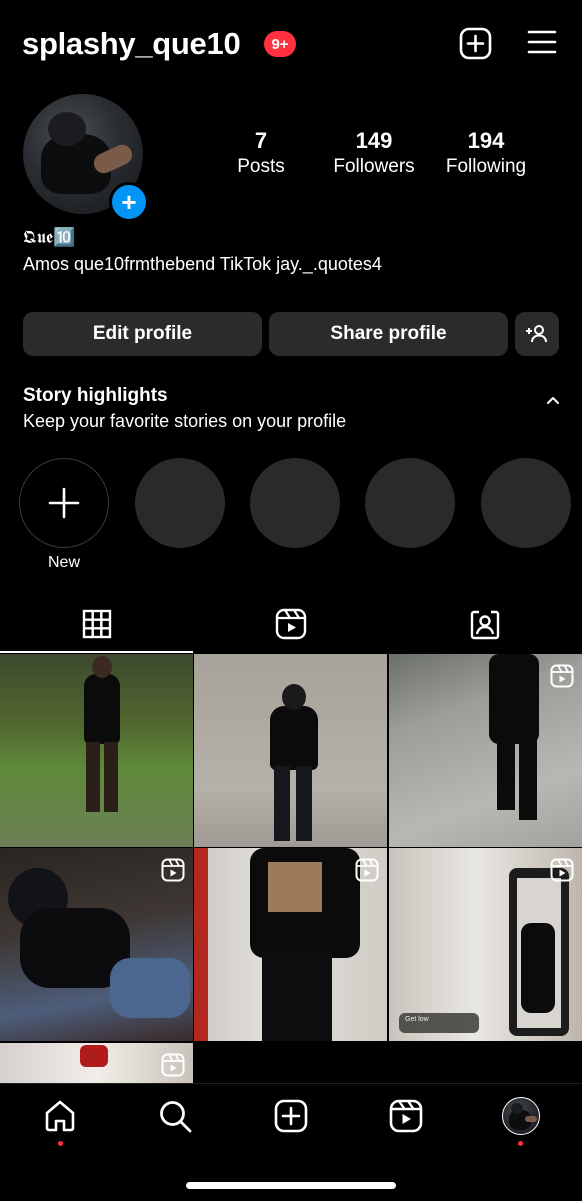 This screenshot has width=582, height=1201. I want to click on following-value: 194, so click(486, 140).